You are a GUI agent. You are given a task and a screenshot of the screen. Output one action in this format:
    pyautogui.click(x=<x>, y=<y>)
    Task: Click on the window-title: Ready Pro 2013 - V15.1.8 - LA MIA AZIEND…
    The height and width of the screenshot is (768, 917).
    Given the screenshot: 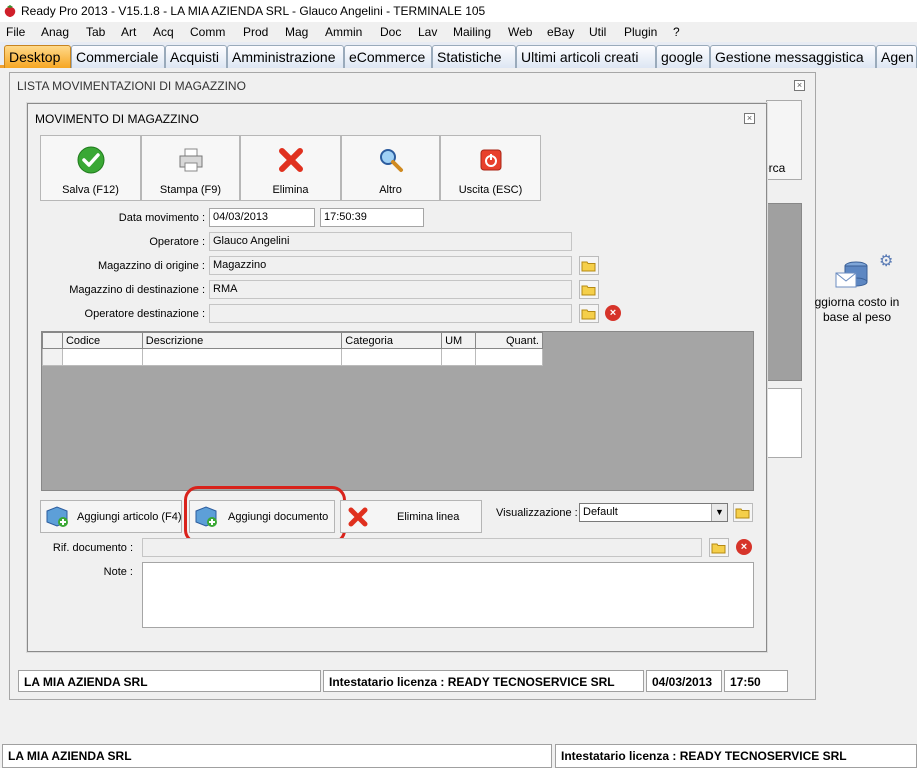 What is the action you would take?
    pyautogui.click(x=253, y=11)
    